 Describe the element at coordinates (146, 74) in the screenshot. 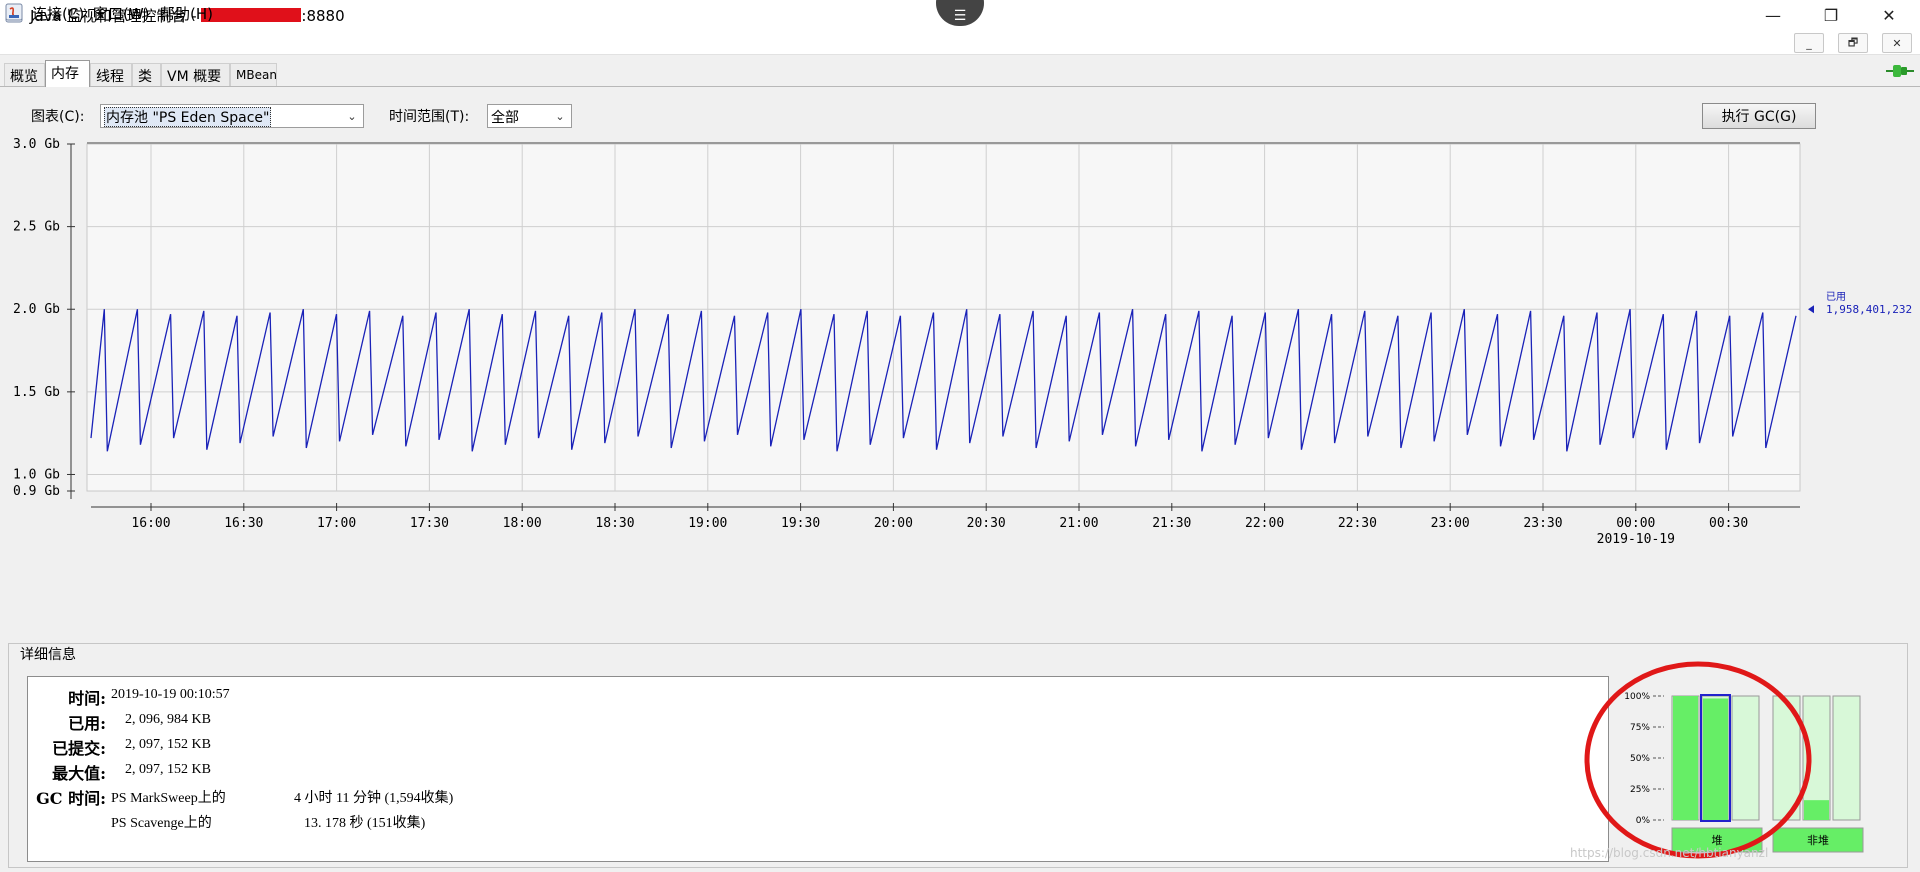

I see `tab-classes: 类` at that location.